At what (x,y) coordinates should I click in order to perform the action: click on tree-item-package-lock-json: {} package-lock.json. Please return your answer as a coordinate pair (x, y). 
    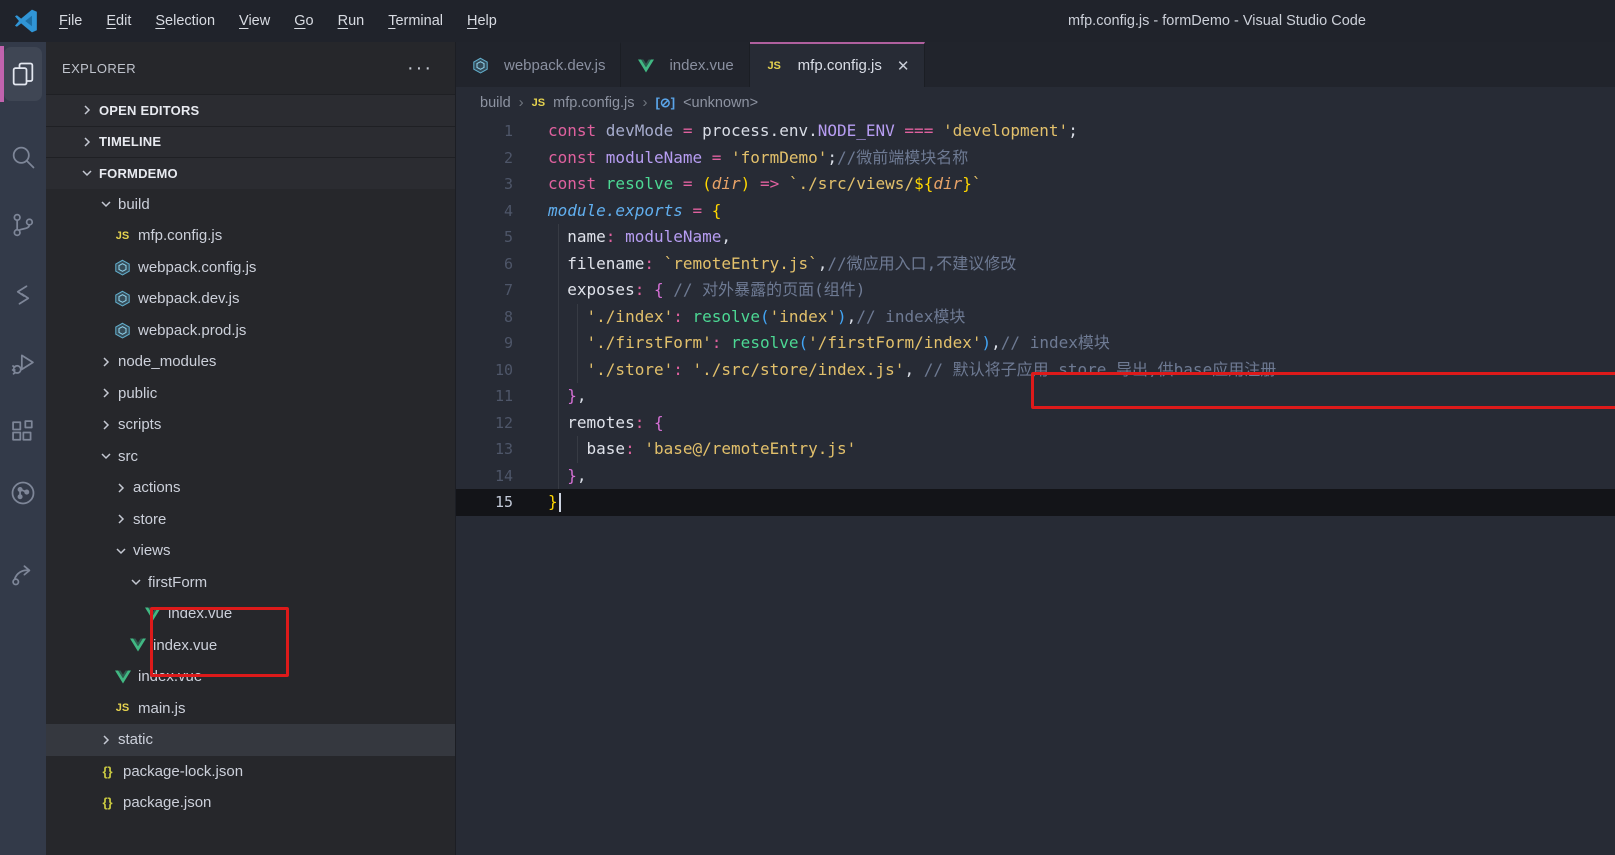
    Looking at the image, I should click on (250, 772).